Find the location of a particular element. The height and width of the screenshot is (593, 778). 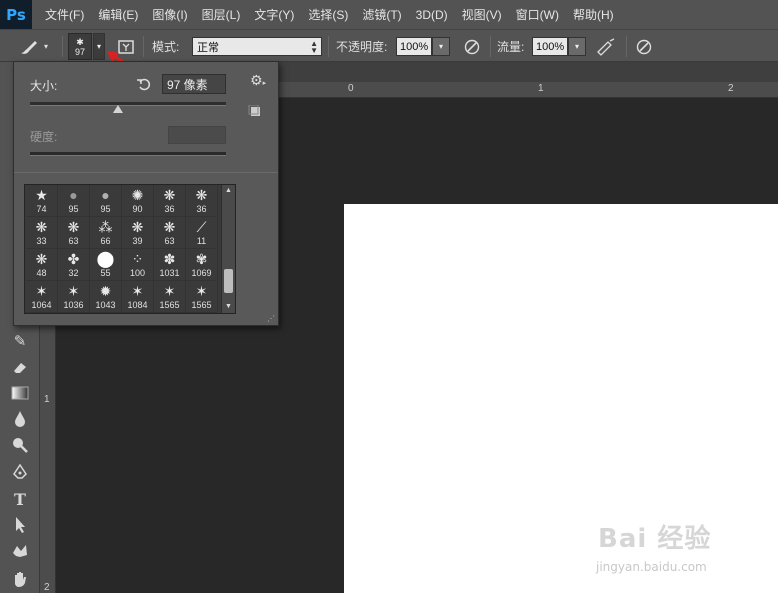

reset-size-button is located at coordinates (144, 84).